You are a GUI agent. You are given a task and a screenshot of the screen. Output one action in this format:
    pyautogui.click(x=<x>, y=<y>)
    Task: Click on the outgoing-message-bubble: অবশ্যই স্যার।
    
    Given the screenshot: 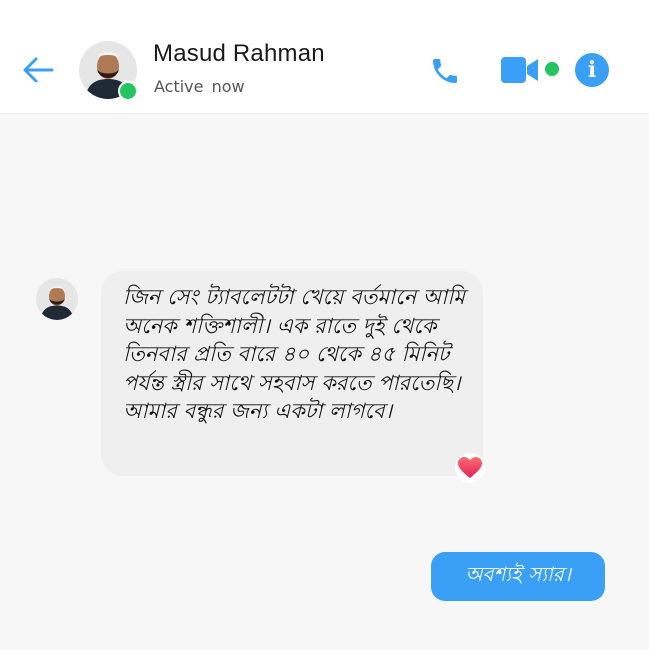 What is the action you would take?
    pyautogui.click(x=518, y=576)
    